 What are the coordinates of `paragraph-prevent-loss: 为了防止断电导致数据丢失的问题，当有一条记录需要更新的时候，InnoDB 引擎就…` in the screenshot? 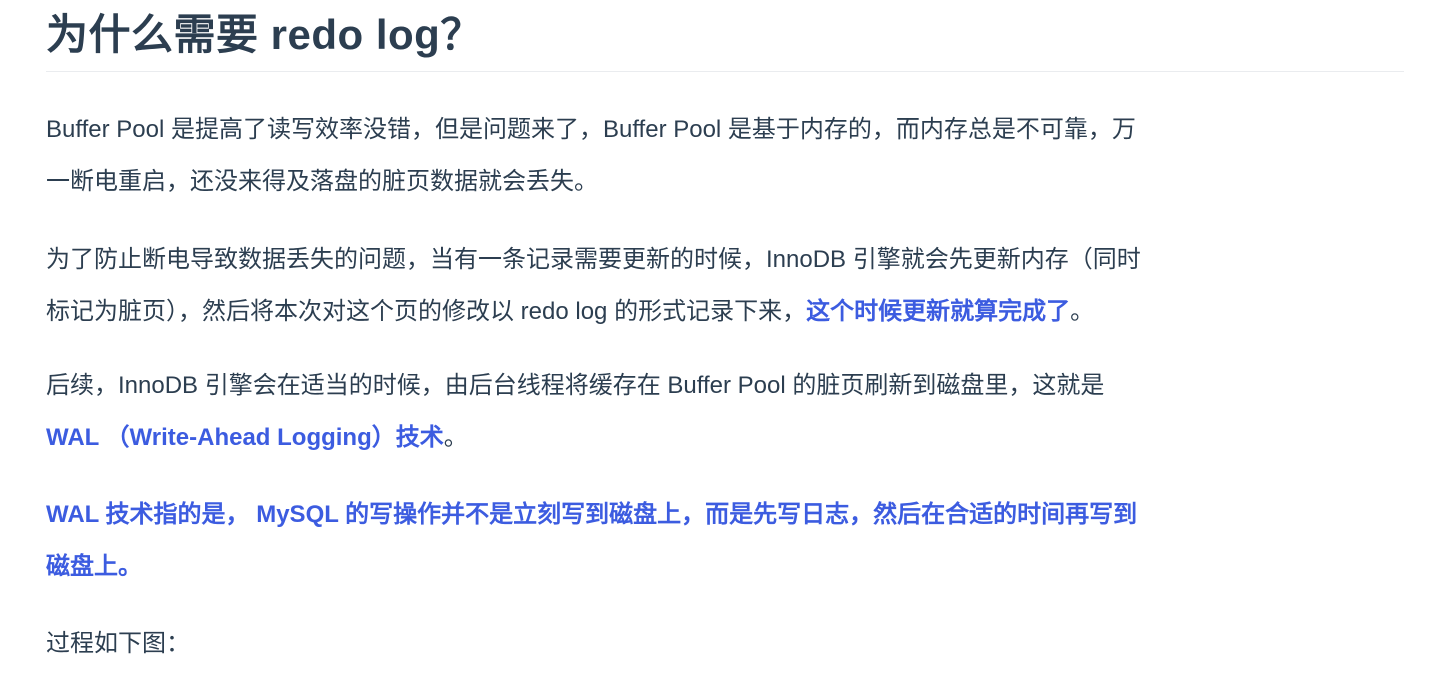 It's located at (731, 286).